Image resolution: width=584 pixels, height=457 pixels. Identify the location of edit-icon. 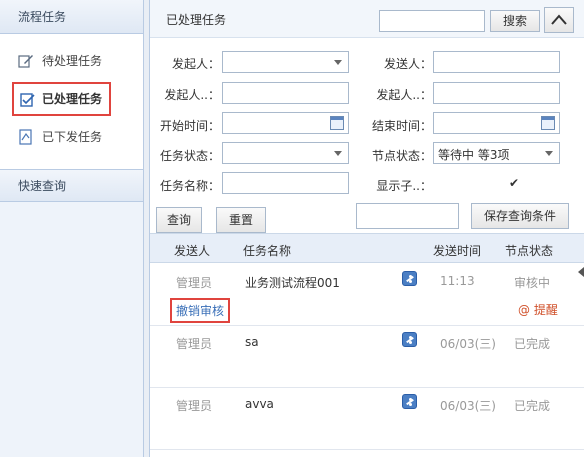
(25, 61).